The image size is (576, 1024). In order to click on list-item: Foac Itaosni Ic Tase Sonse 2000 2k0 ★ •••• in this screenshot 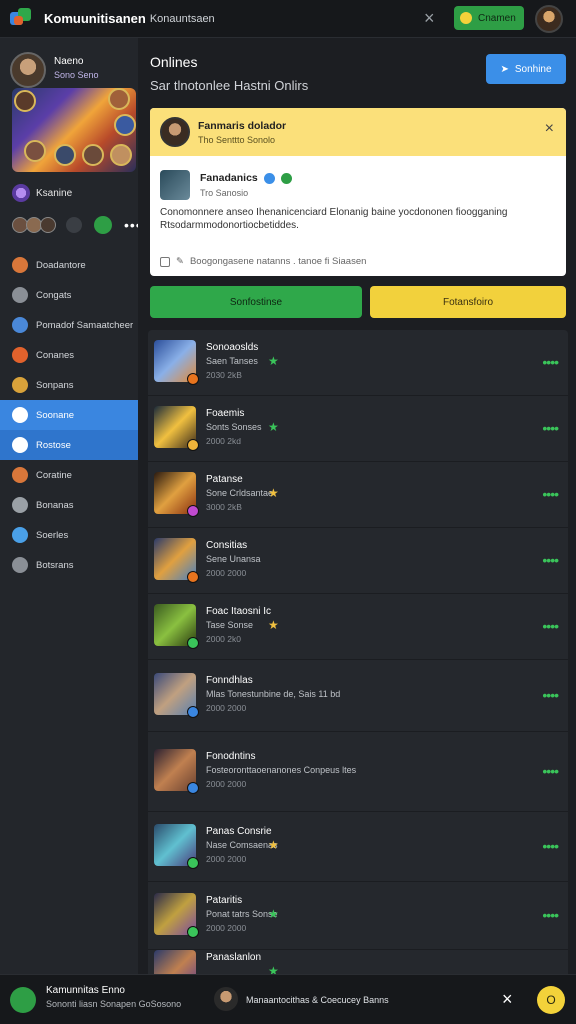, I will do `click(358, 627)`.